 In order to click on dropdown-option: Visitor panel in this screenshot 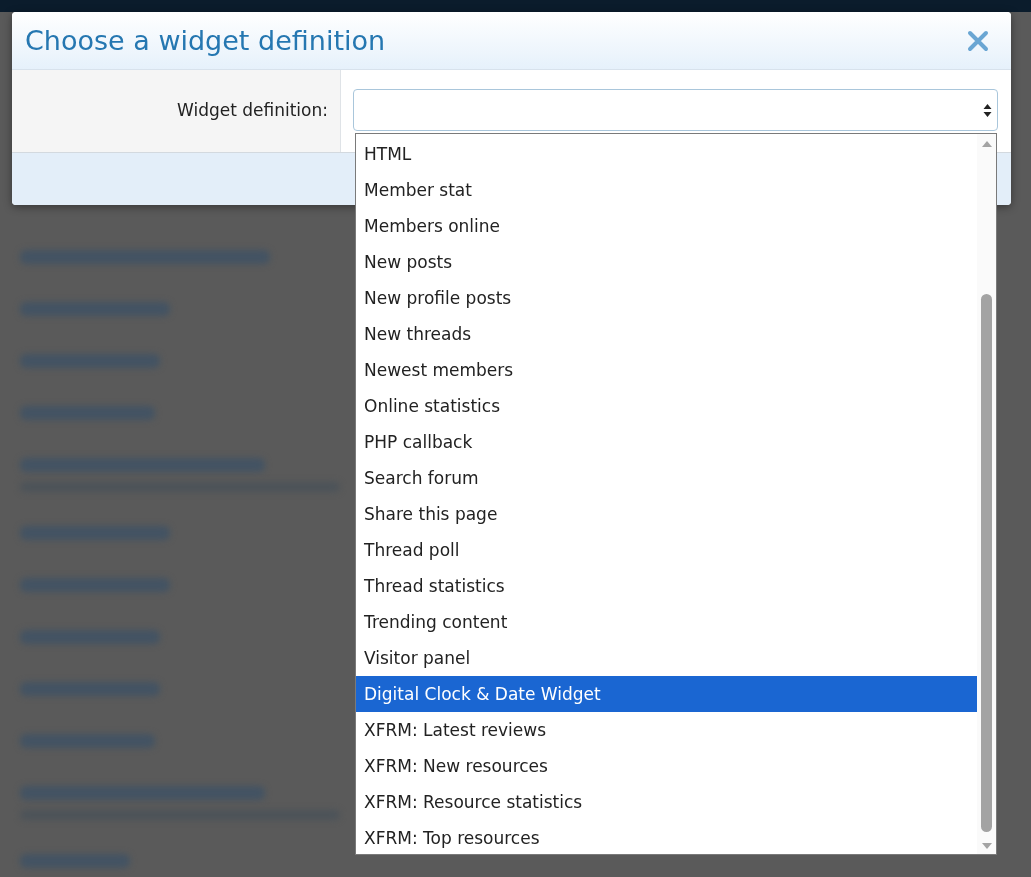, I will do `click(666, 658)`.